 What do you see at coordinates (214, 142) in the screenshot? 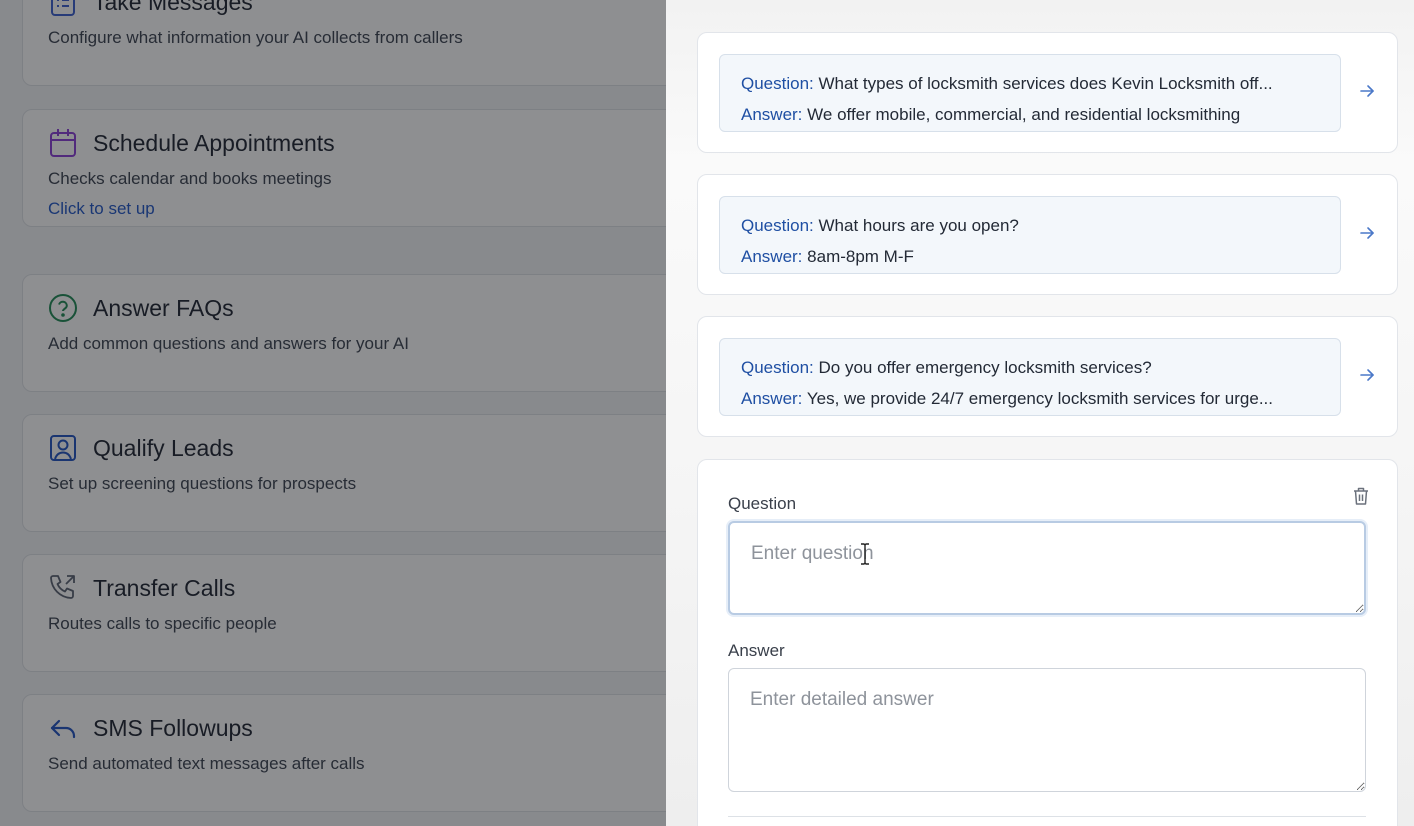
I see `feature-title: Schedule Appointments` at bounding box center [214, 142].